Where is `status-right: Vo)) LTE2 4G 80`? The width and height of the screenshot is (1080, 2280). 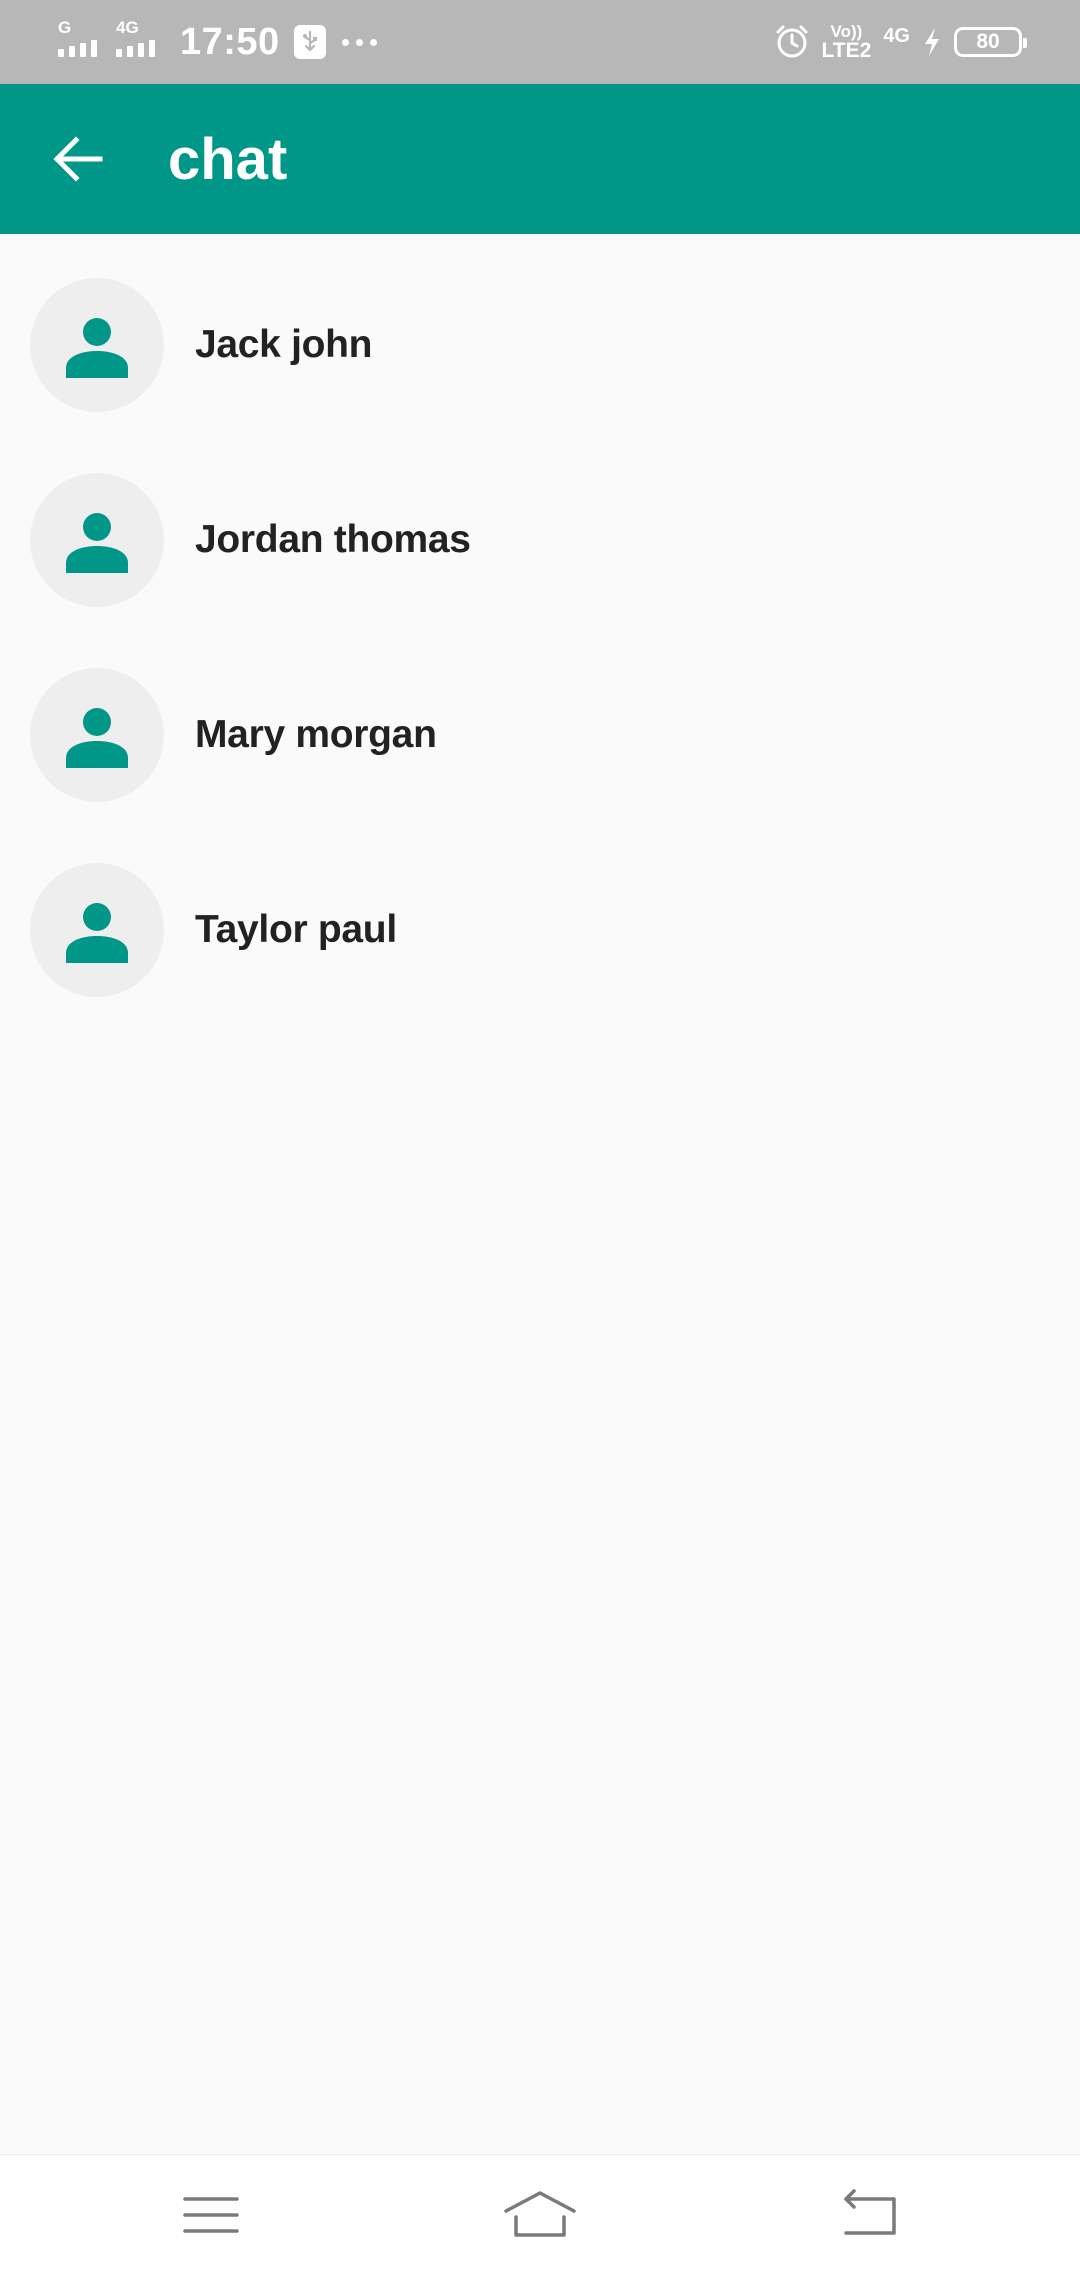
status-right: Vo)) LTE2 4G 80 is located at coordinates (900, 42).